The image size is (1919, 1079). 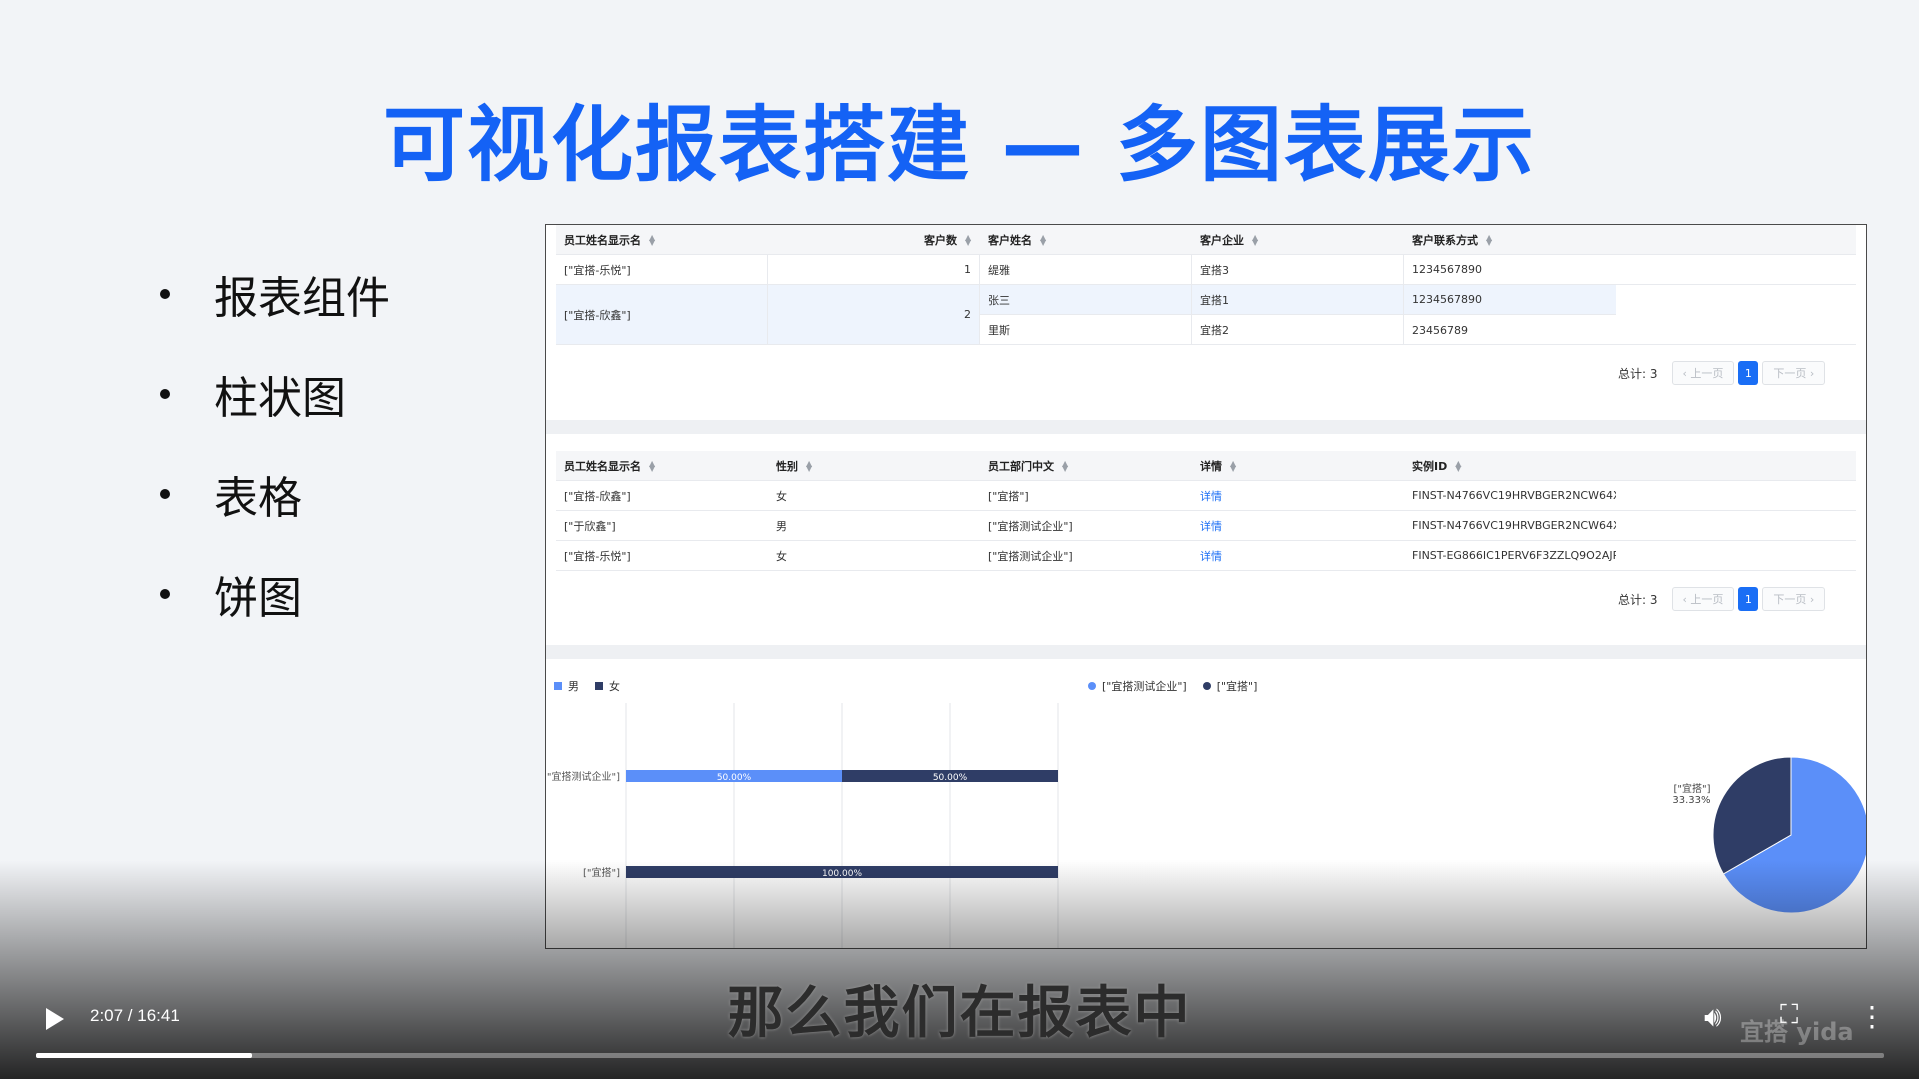 What do you see at coordinates (566, 686) in the screenshot?
I see `legend-item: 男` at bounding box center [566, 686].